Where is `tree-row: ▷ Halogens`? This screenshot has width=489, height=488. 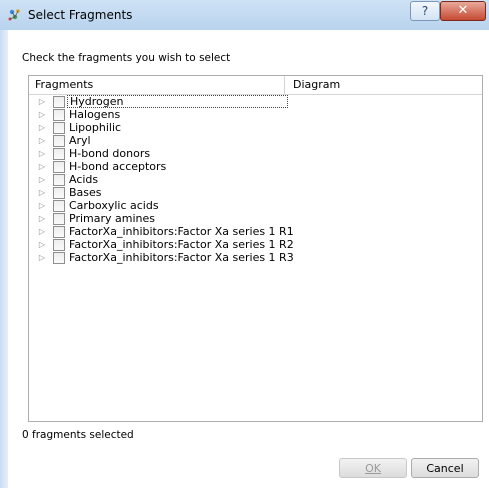
tree-row: ▷ Halogens is located at coordinates (255, 114).